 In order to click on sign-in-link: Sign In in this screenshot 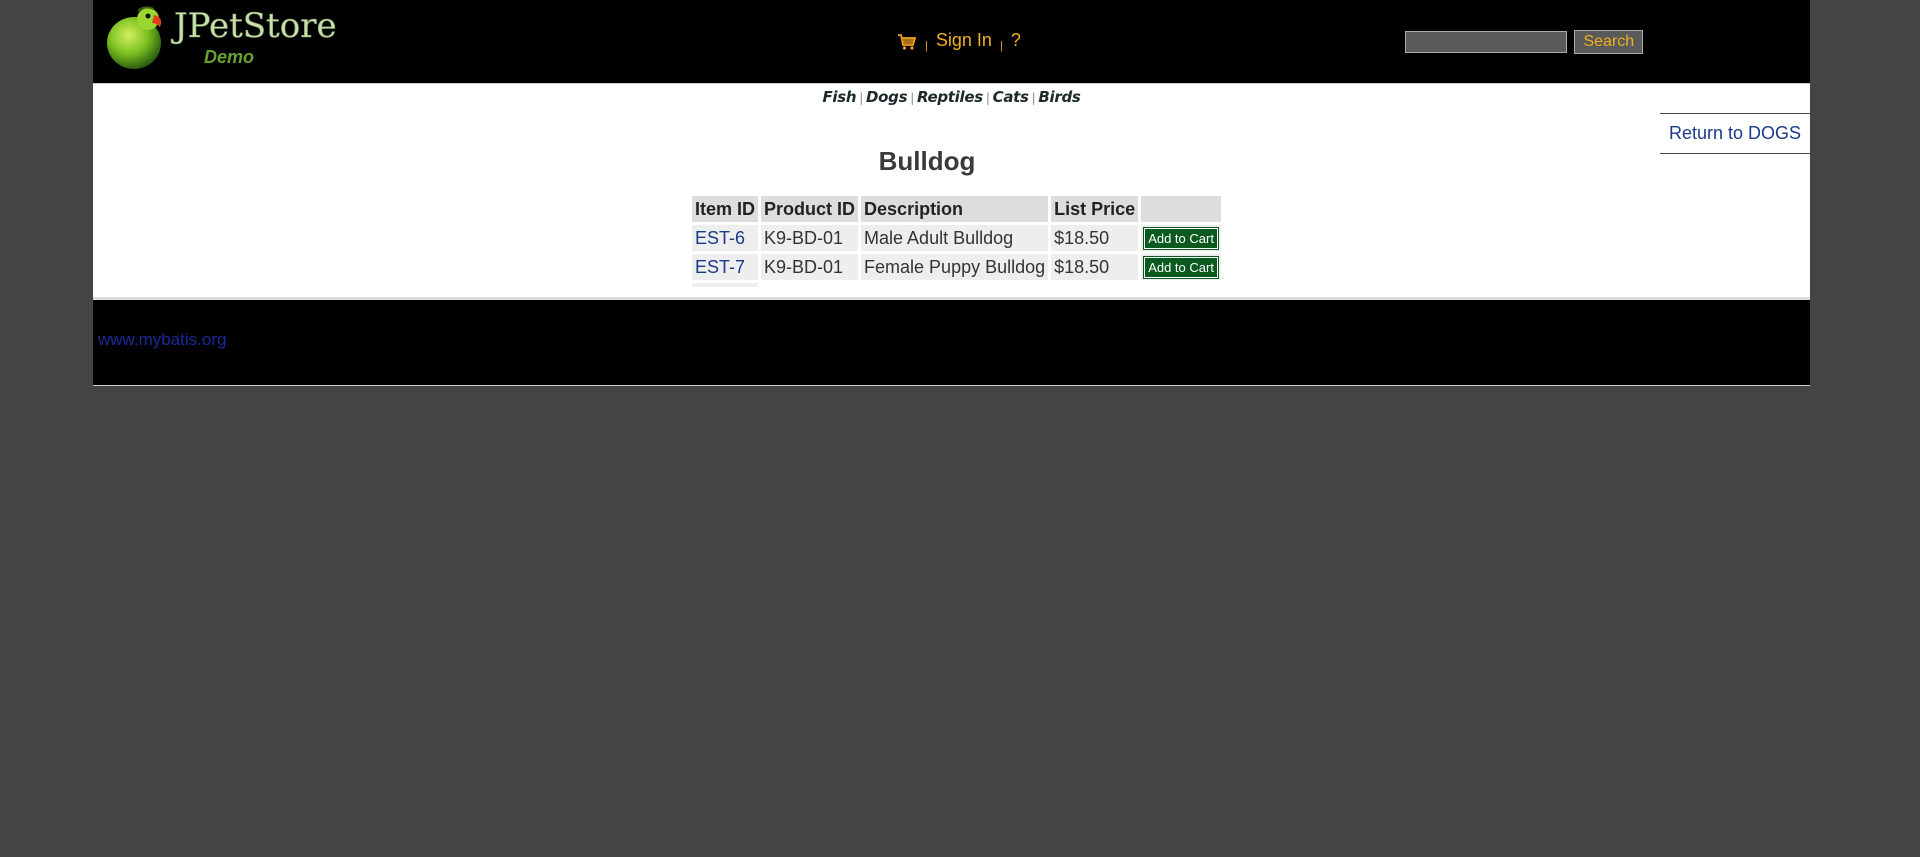, I will do `click(964, 40)`.